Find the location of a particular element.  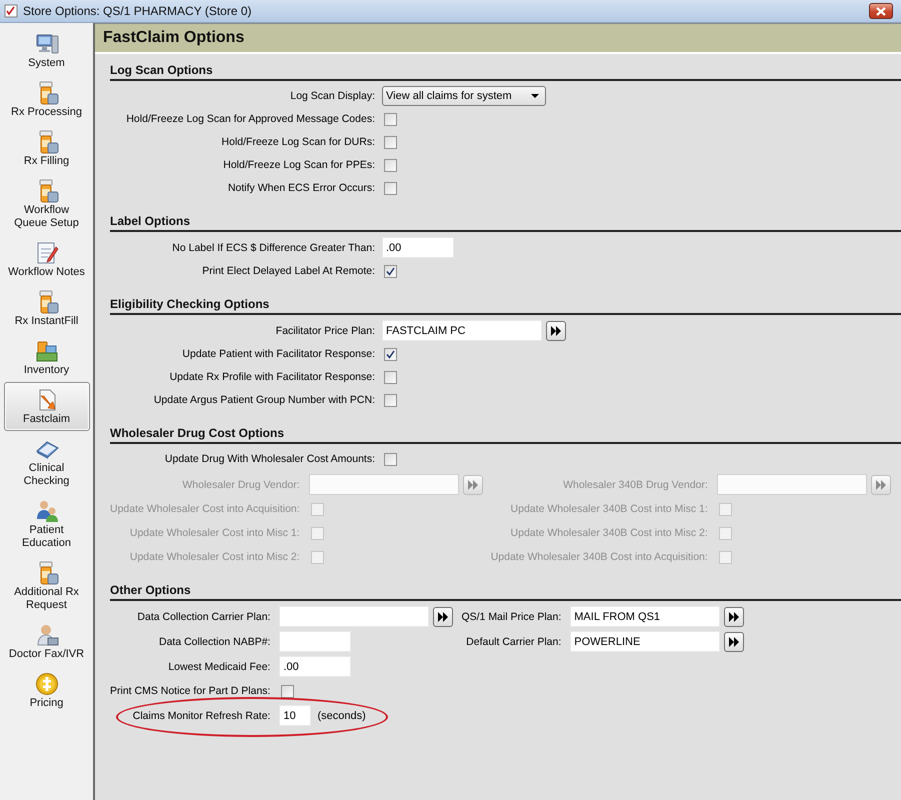

field-label: Update Wholesaler 340B Cost into Misc 2: is located at coordinates (609, 533).